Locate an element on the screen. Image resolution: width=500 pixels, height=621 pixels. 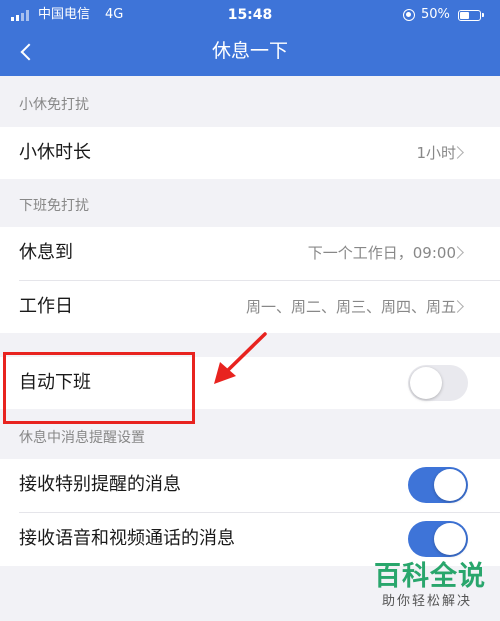
break-duration-row: 小休时长 1小时 is located at coordinates (250, 153).